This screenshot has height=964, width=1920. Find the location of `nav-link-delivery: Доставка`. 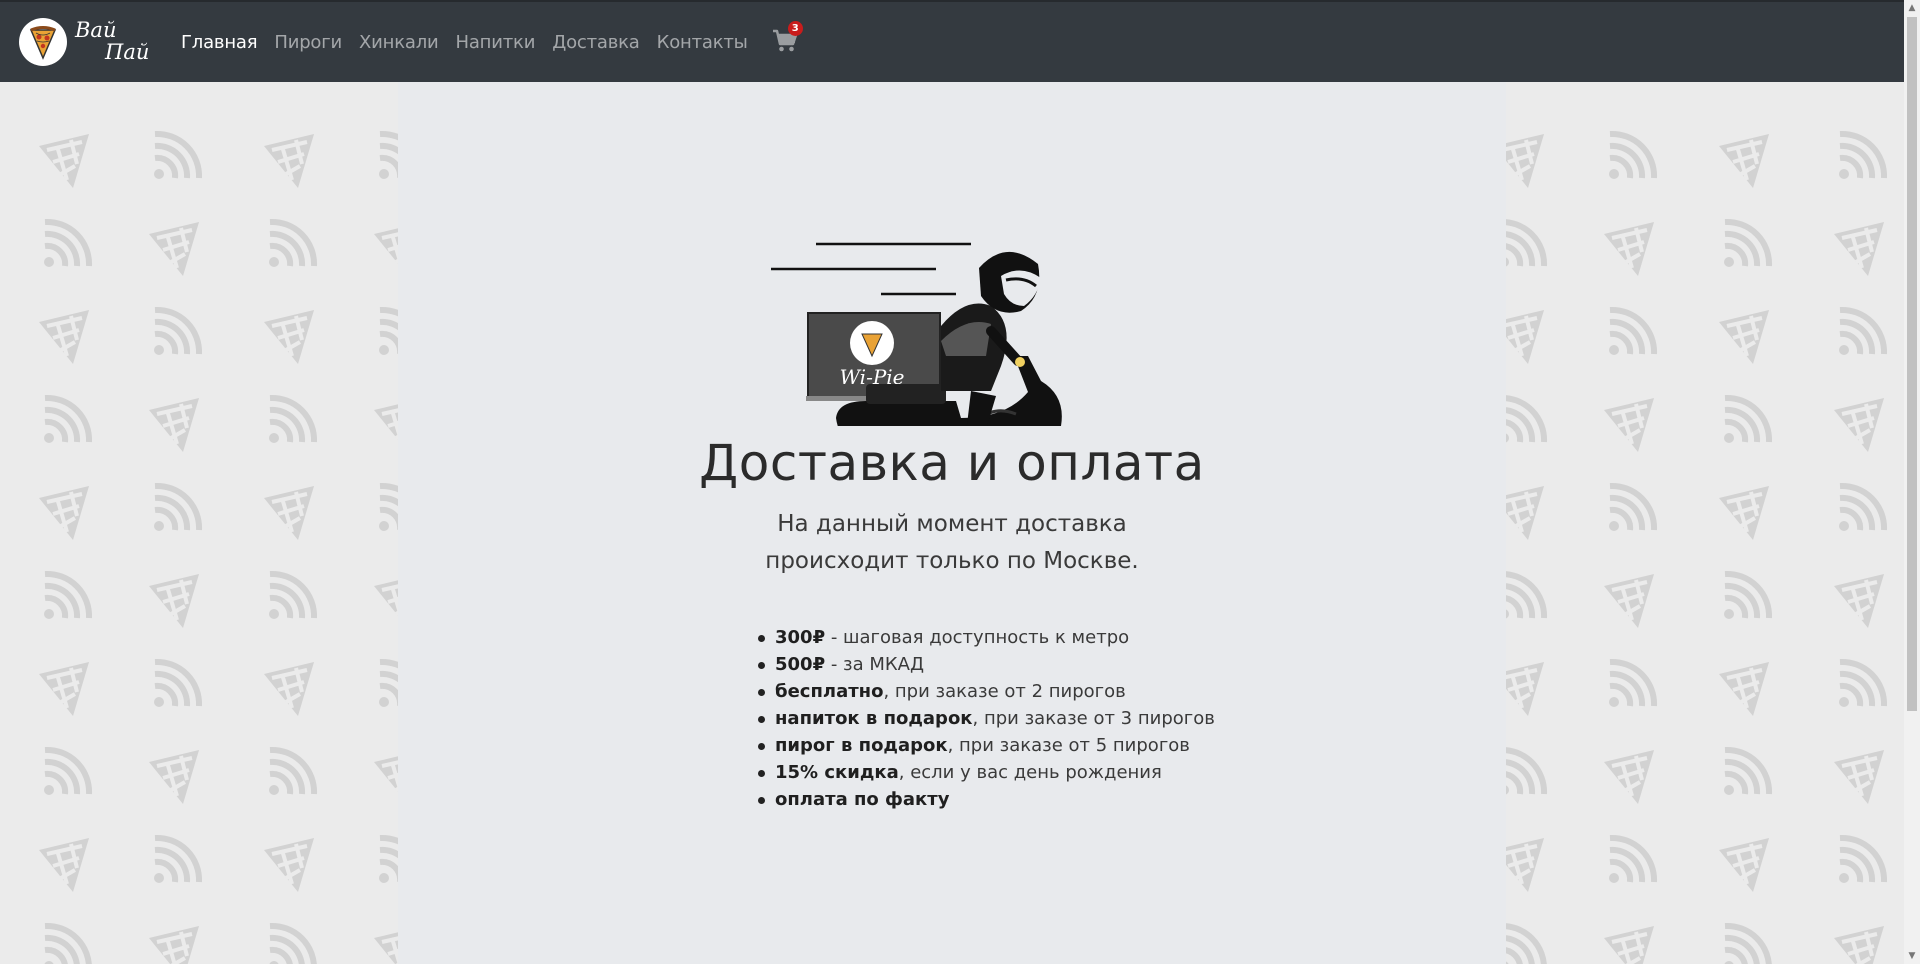

nav-link-delivery: Доставка is located at coordinates (596, 42).